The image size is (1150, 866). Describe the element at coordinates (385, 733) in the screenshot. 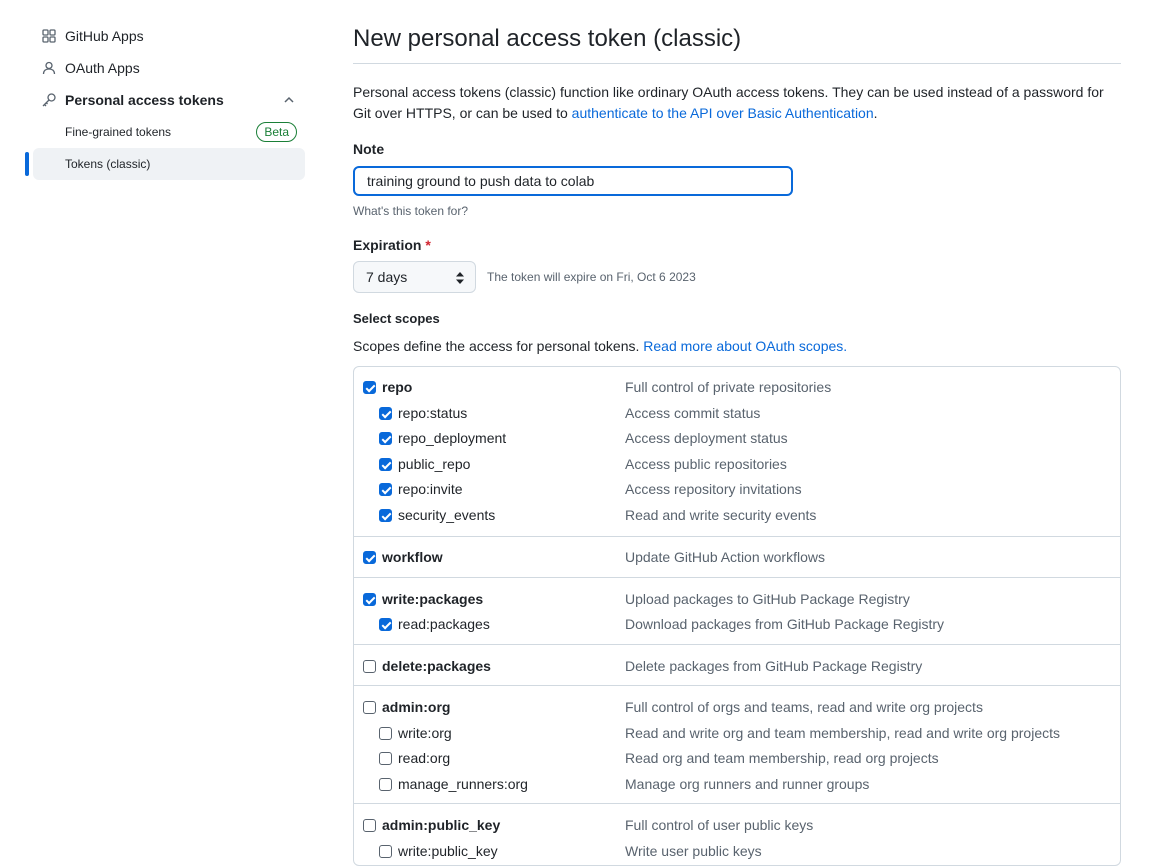

I see `scope-checkbox-write-org` at that location.